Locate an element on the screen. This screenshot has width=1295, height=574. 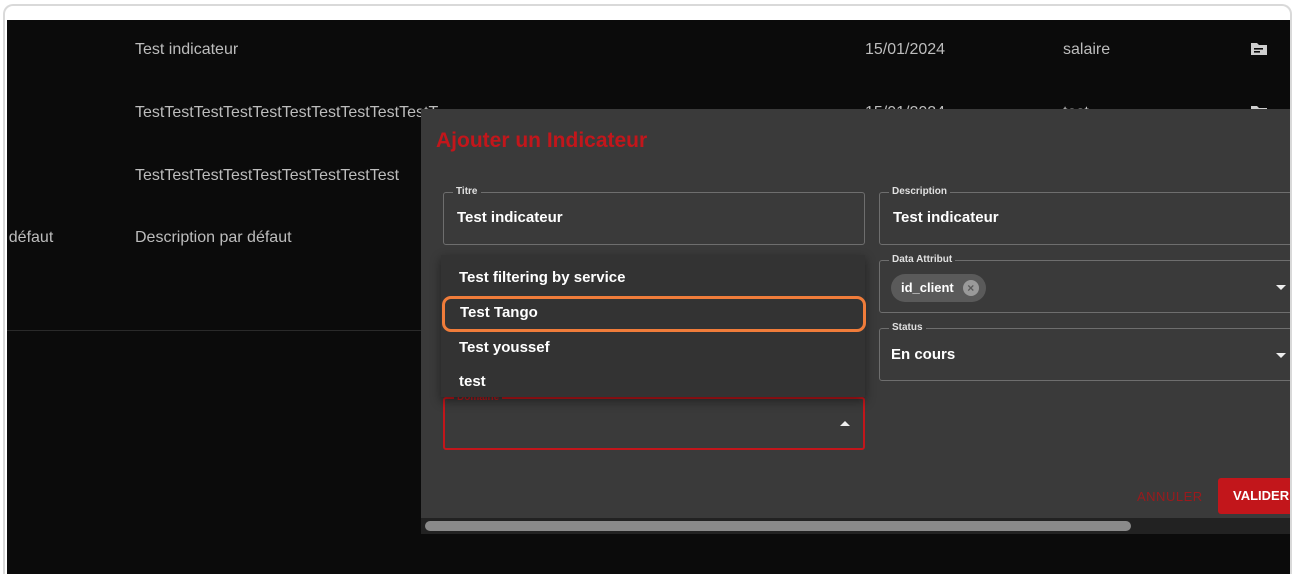
table-cell-name: Test indicateur is located at coordinates (187, 49).